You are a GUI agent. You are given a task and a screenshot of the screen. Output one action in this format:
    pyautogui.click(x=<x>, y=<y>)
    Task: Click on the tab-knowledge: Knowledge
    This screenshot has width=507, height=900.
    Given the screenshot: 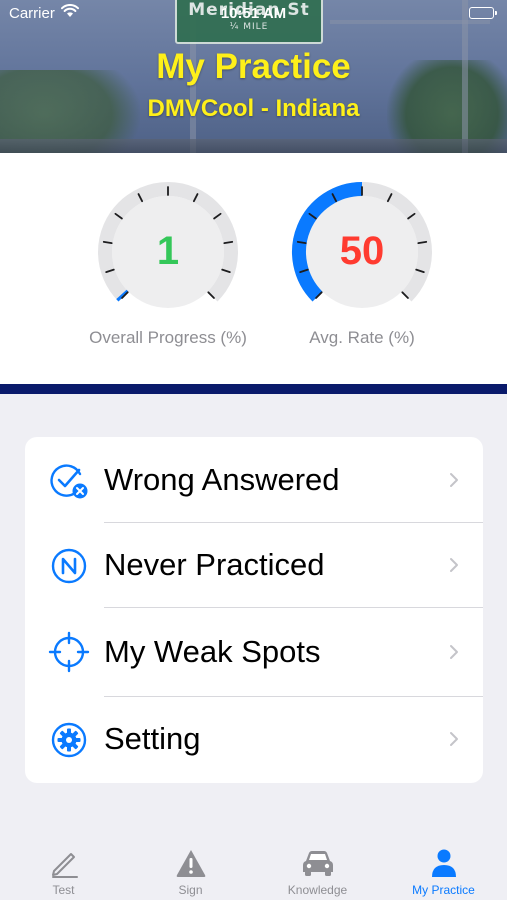 What is the action you would take?
    pyautogui.click(x=317, y=867)
    